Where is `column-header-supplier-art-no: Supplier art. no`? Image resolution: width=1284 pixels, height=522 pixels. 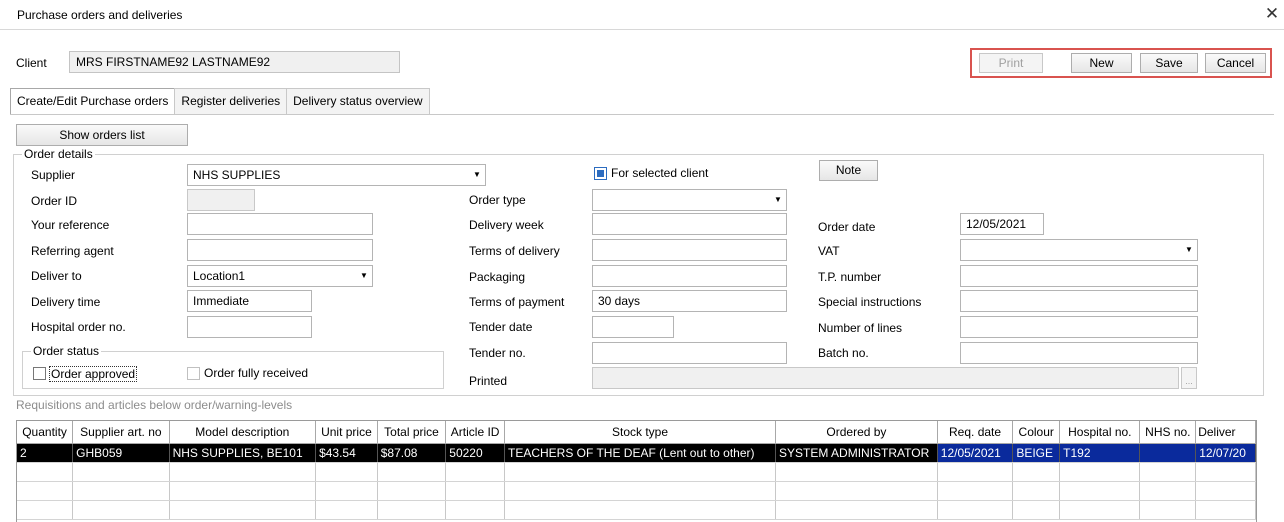
column-header-supplier-art-no: Supplier art. no is located at coordinates (121, 432).